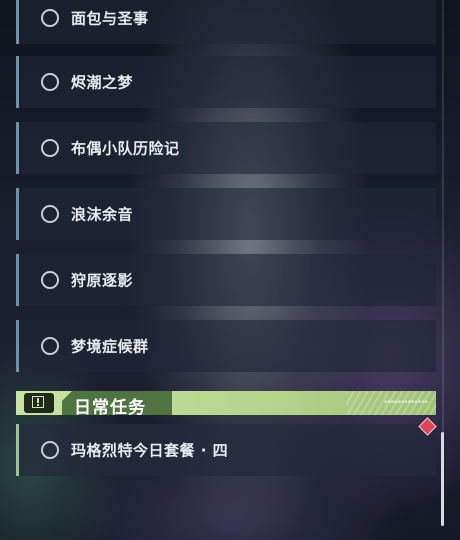 This screenshot has width=460, height=540. What do you see at coordinates (125, 148) in the screenshot?
I see `quest-label: 布偶小队历险记` at bounding box center [125, 148].